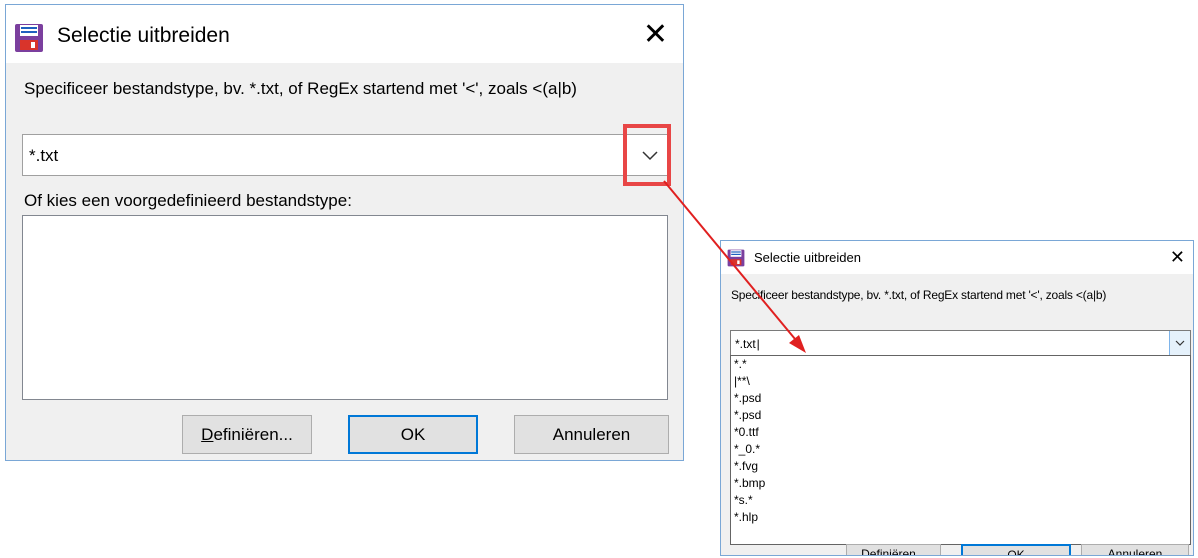 This screenshot has width=1198, height=558. What do you see at coordinates (960, 500) in the screenshot?
I see `dropdown-item: *s.*` at bounding box center [960, 500].